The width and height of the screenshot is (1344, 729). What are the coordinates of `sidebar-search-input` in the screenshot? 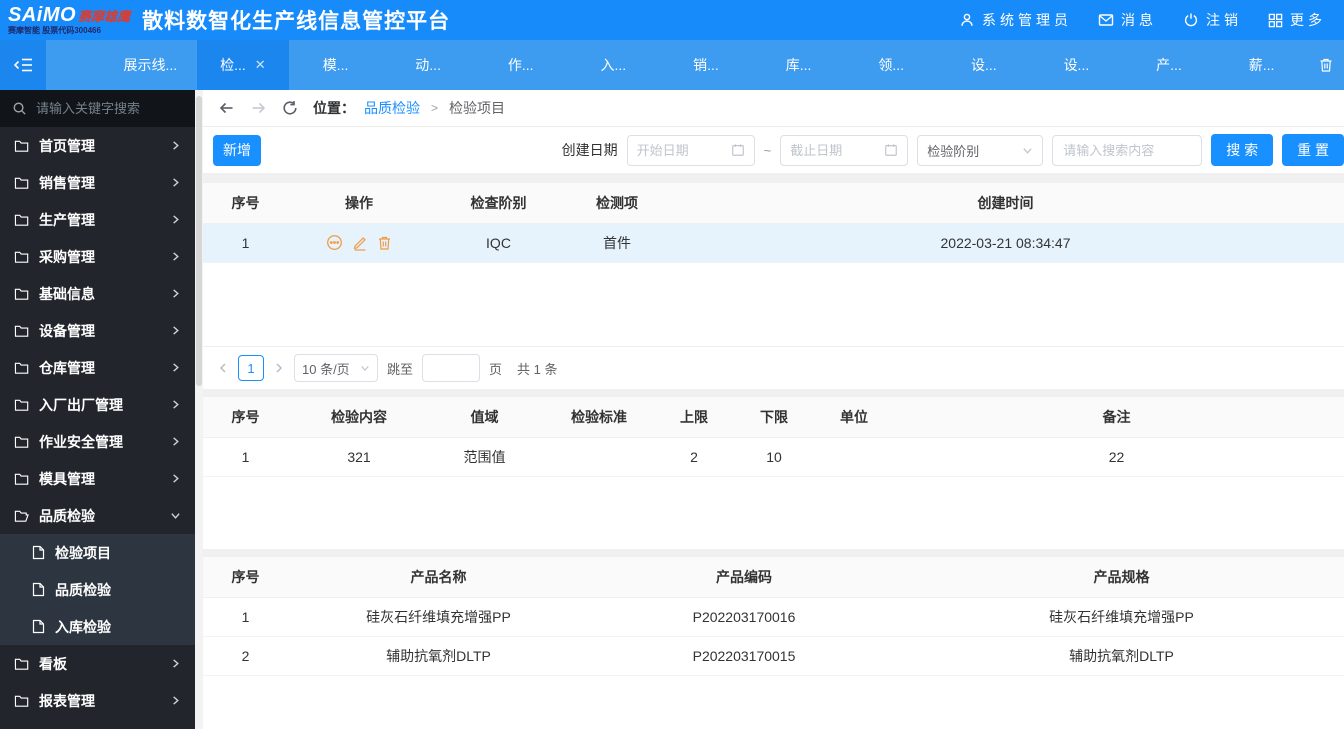 It's located at (124, 108).